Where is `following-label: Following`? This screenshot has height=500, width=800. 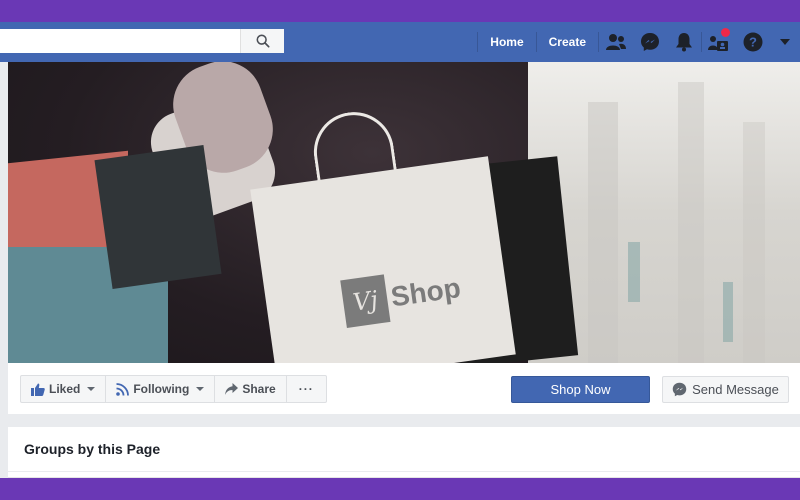
following-label: Following is located at coordinates (161, 389).